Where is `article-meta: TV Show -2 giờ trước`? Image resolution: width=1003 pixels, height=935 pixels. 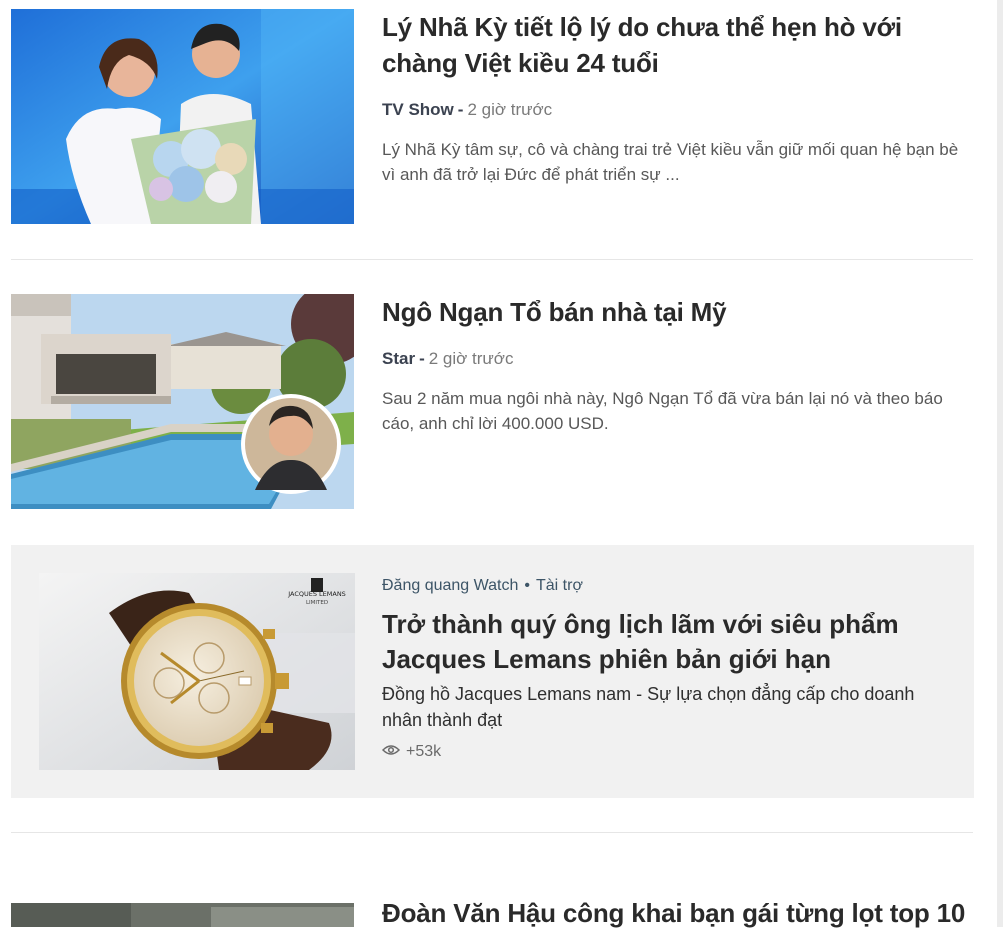 article-meta: TV Show -2 giờ trước is located at coordinates (678, 110).